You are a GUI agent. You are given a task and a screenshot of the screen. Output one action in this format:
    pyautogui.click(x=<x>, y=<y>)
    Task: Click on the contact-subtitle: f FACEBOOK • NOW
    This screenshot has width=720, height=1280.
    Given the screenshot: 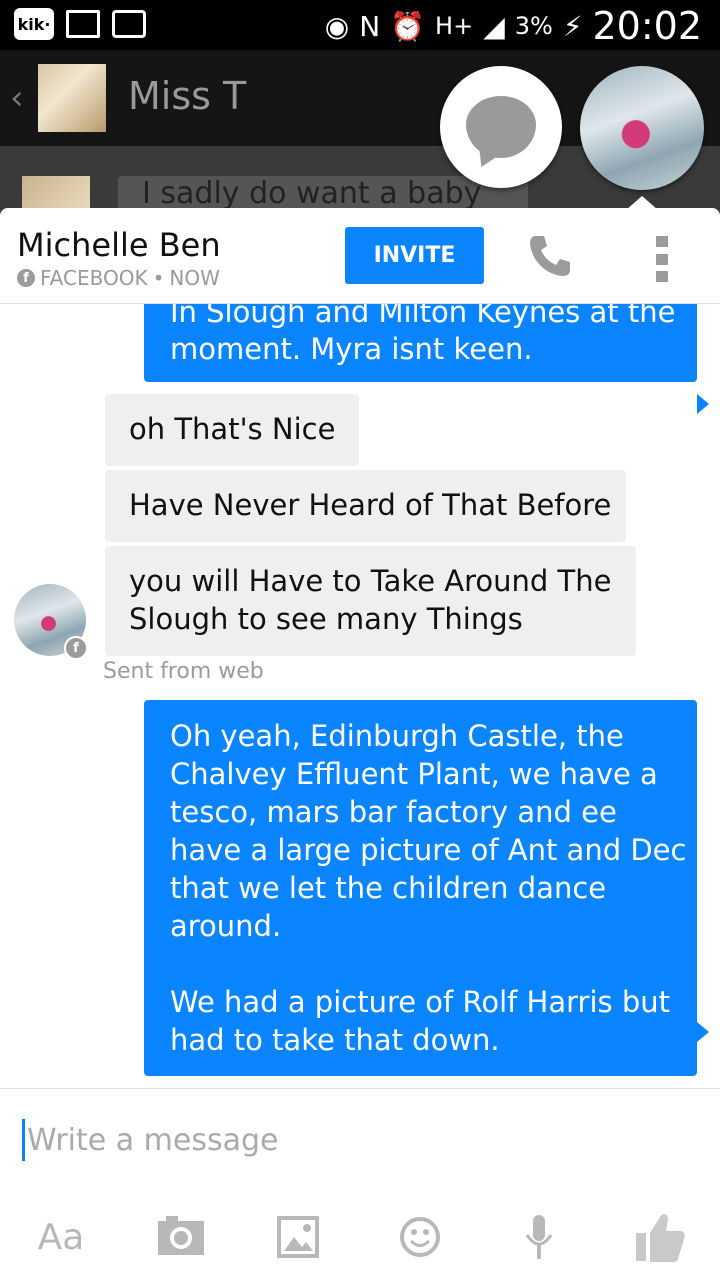 What is the action you would take?
    pyautogui.click(x=118, y=278)
    